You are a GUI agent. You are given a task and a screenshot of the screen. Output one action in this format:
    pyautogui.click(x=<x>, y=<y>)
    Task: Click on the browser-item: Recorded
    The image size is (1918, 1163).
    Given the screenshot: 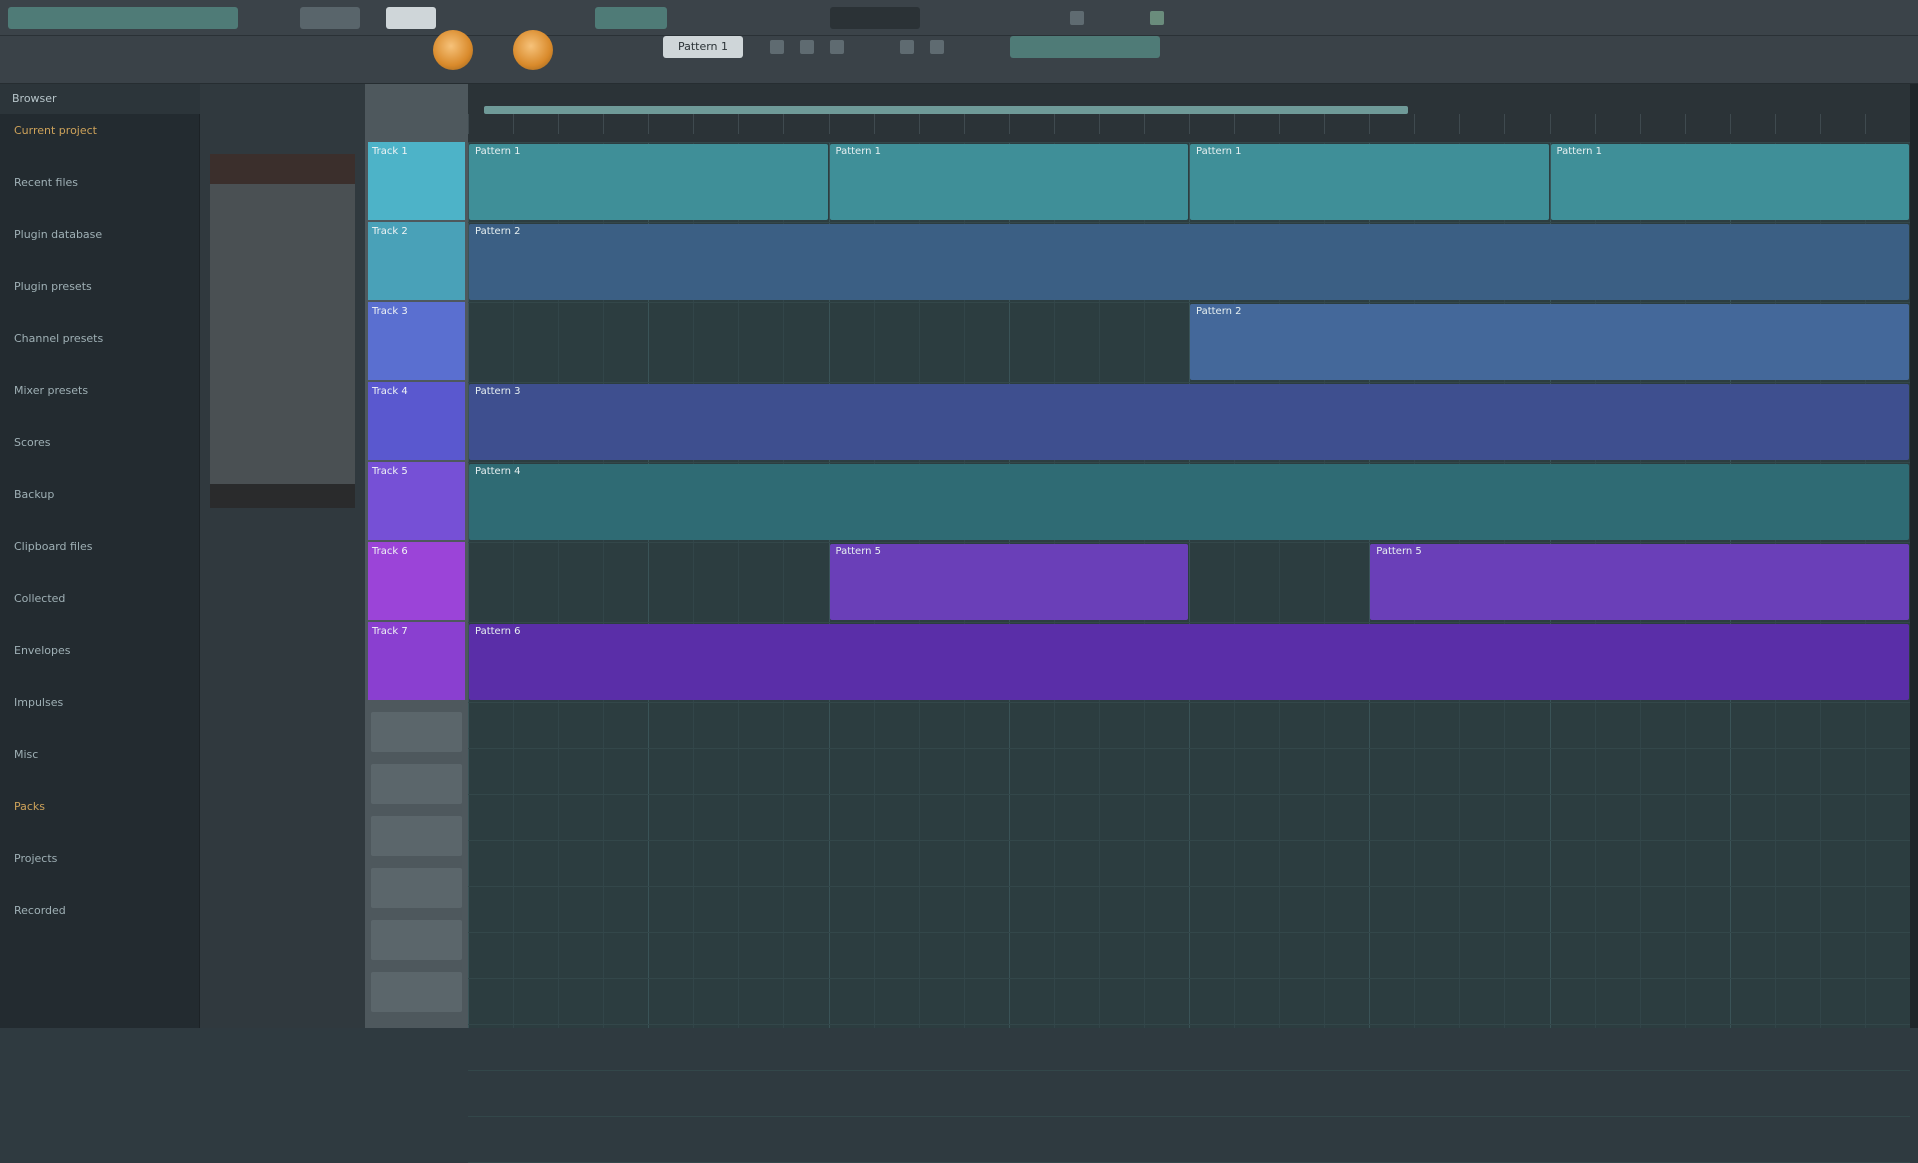 What is the action you would take?
    pyautogui.click(x=40, y=912)
    